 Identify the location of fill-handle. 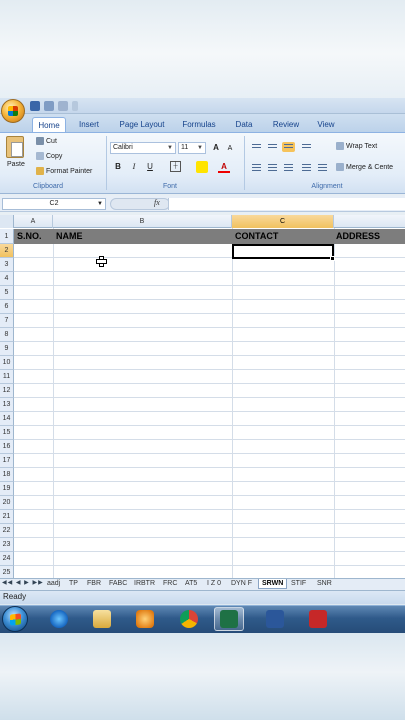
(332, 258).